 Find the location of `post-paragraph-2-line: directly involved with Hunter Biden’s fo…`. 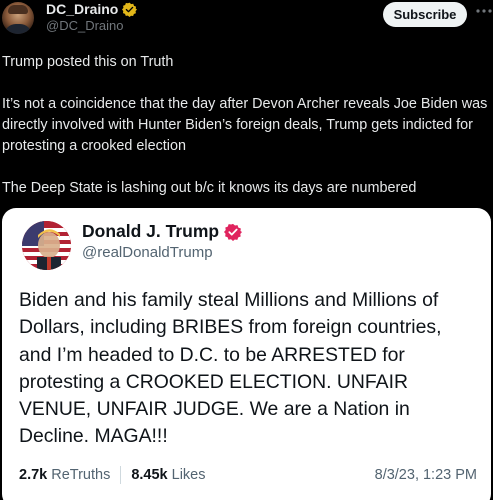

post-paragraph-2-line: directly involved with Hunter Biden’s fo… is located at coordinates (237, 125).